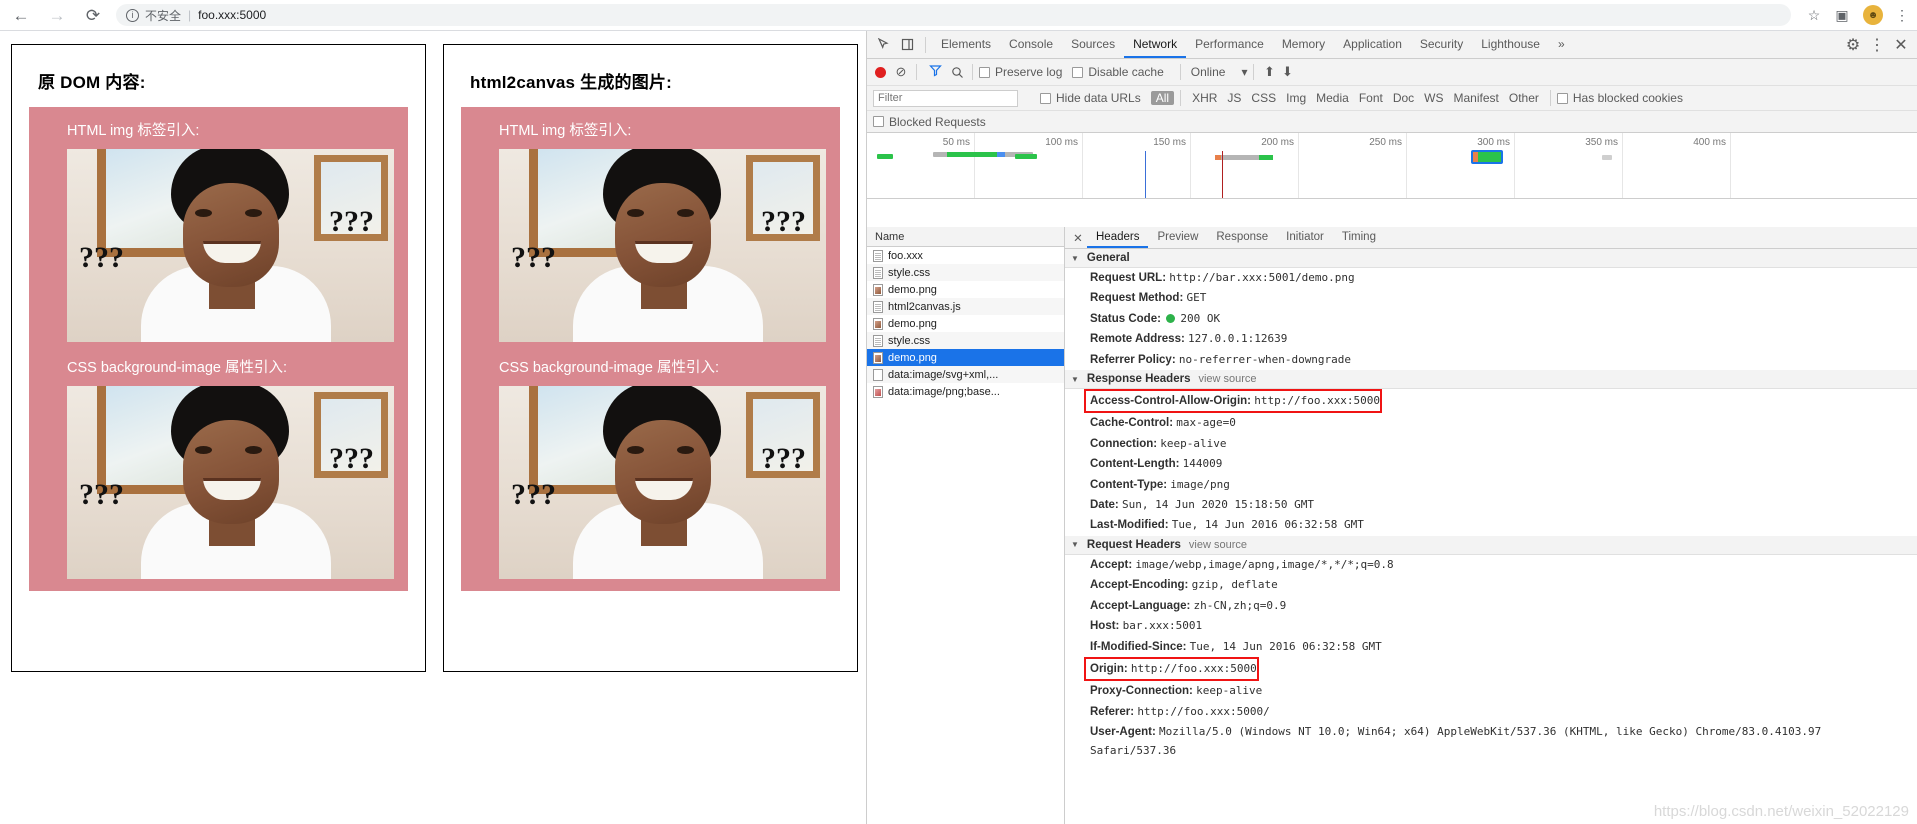 Image resolution: width=1917 pixels, height=824 pixels. What do you see at coordinates (1561, 44) in the screenshot?
I see `more-tabs-icon: »` at bounding box center [1561, 44].